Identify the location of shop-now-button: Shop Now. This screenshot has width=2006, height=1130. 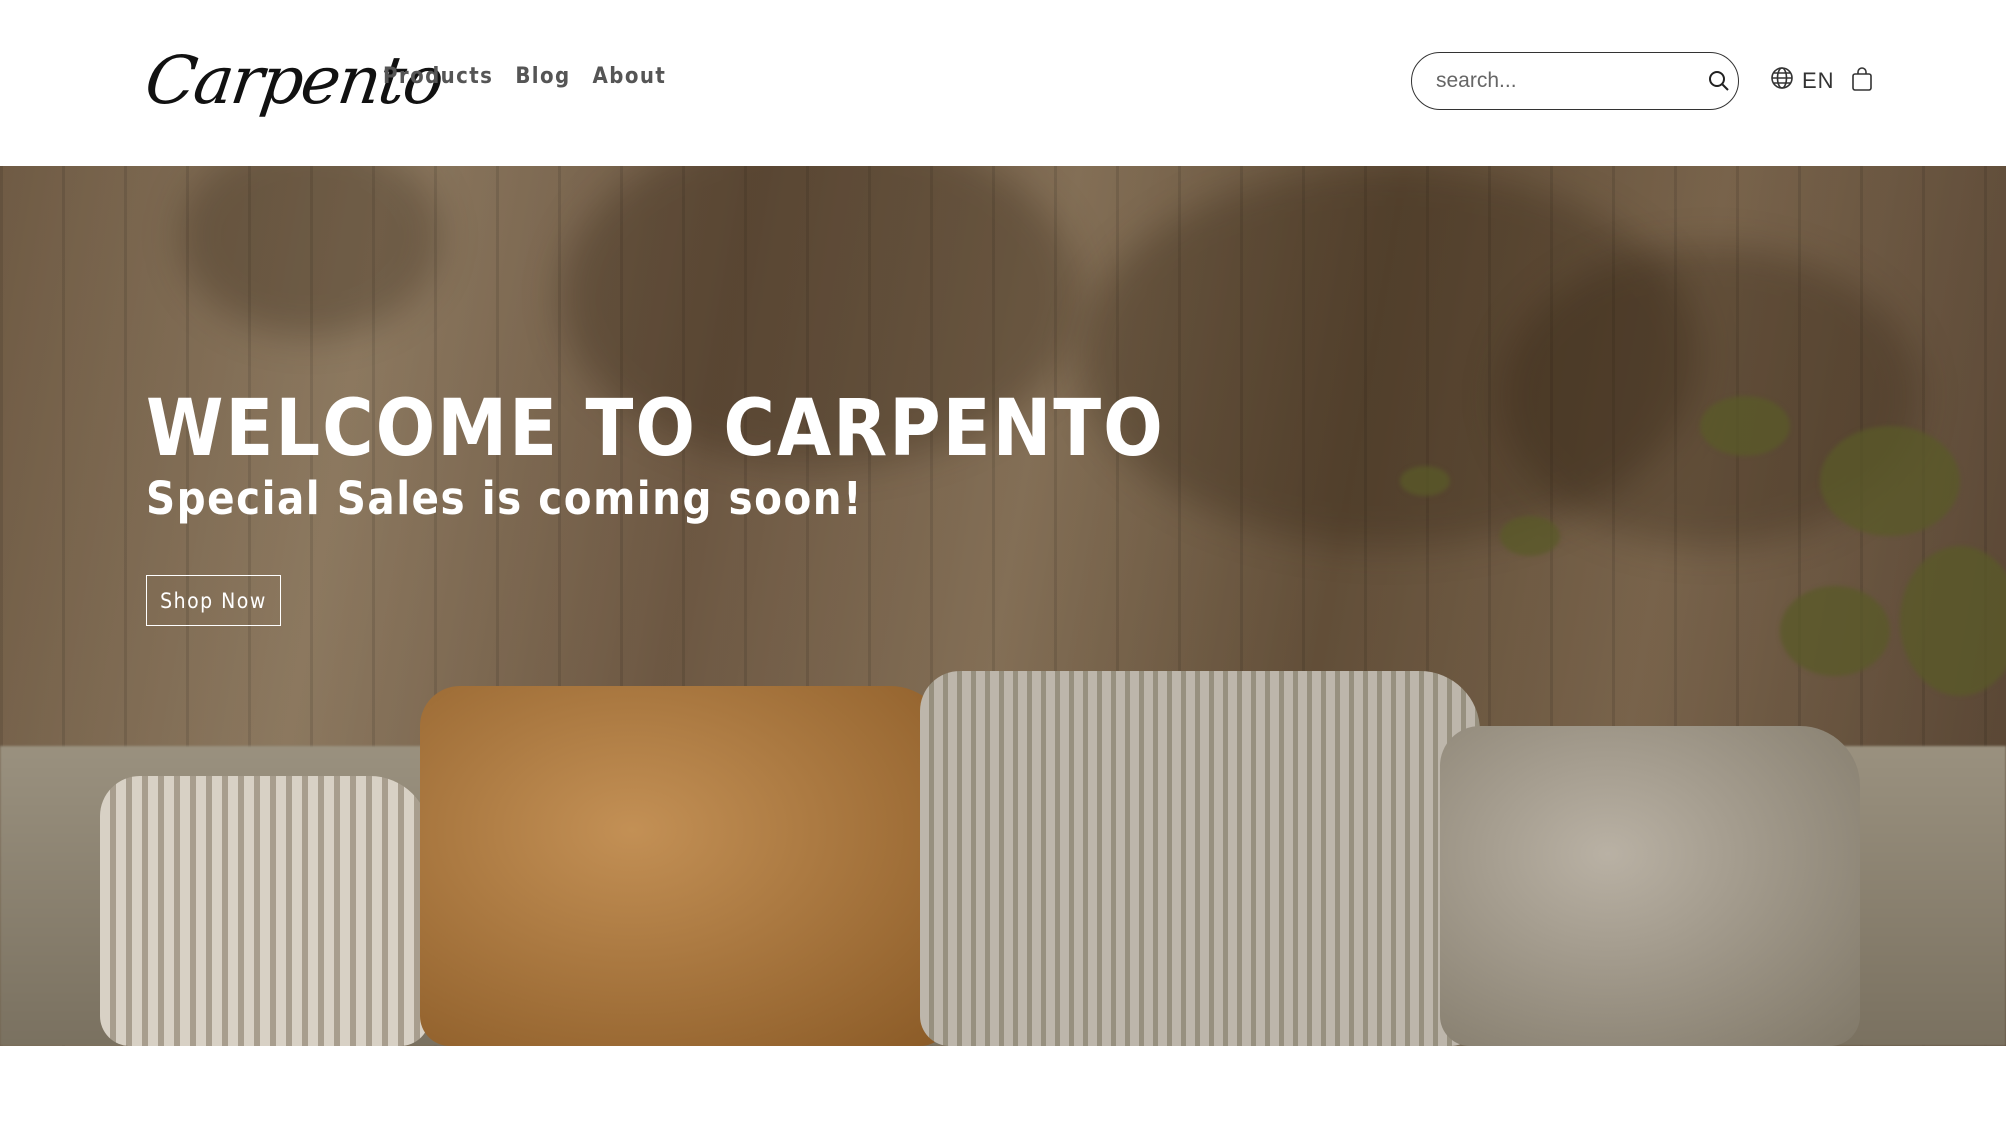
(213, 600).